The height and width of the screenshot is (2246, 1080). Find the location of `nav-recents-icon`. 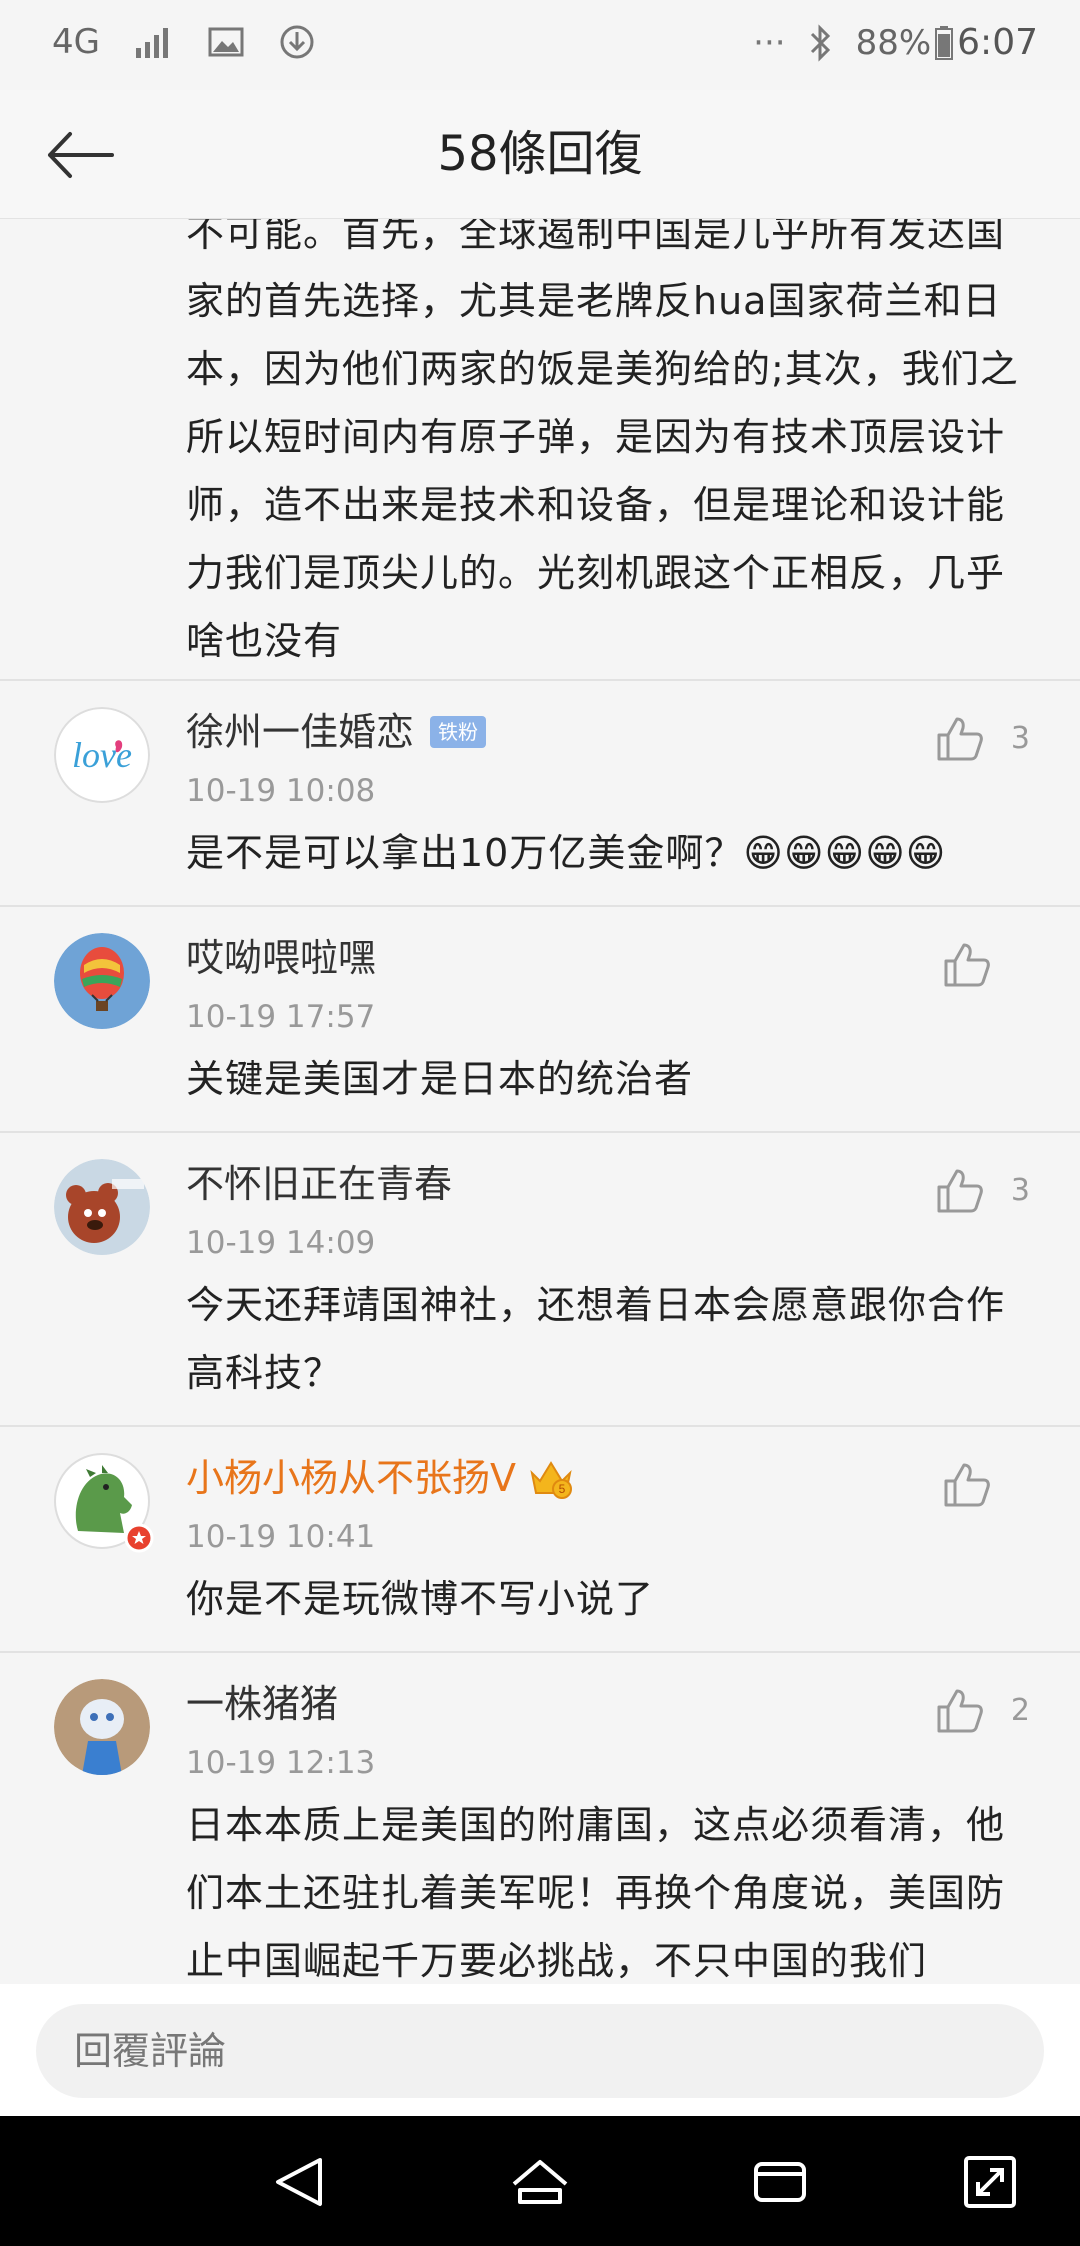

nav-recents-icon is located at coordinates (780, 2182).